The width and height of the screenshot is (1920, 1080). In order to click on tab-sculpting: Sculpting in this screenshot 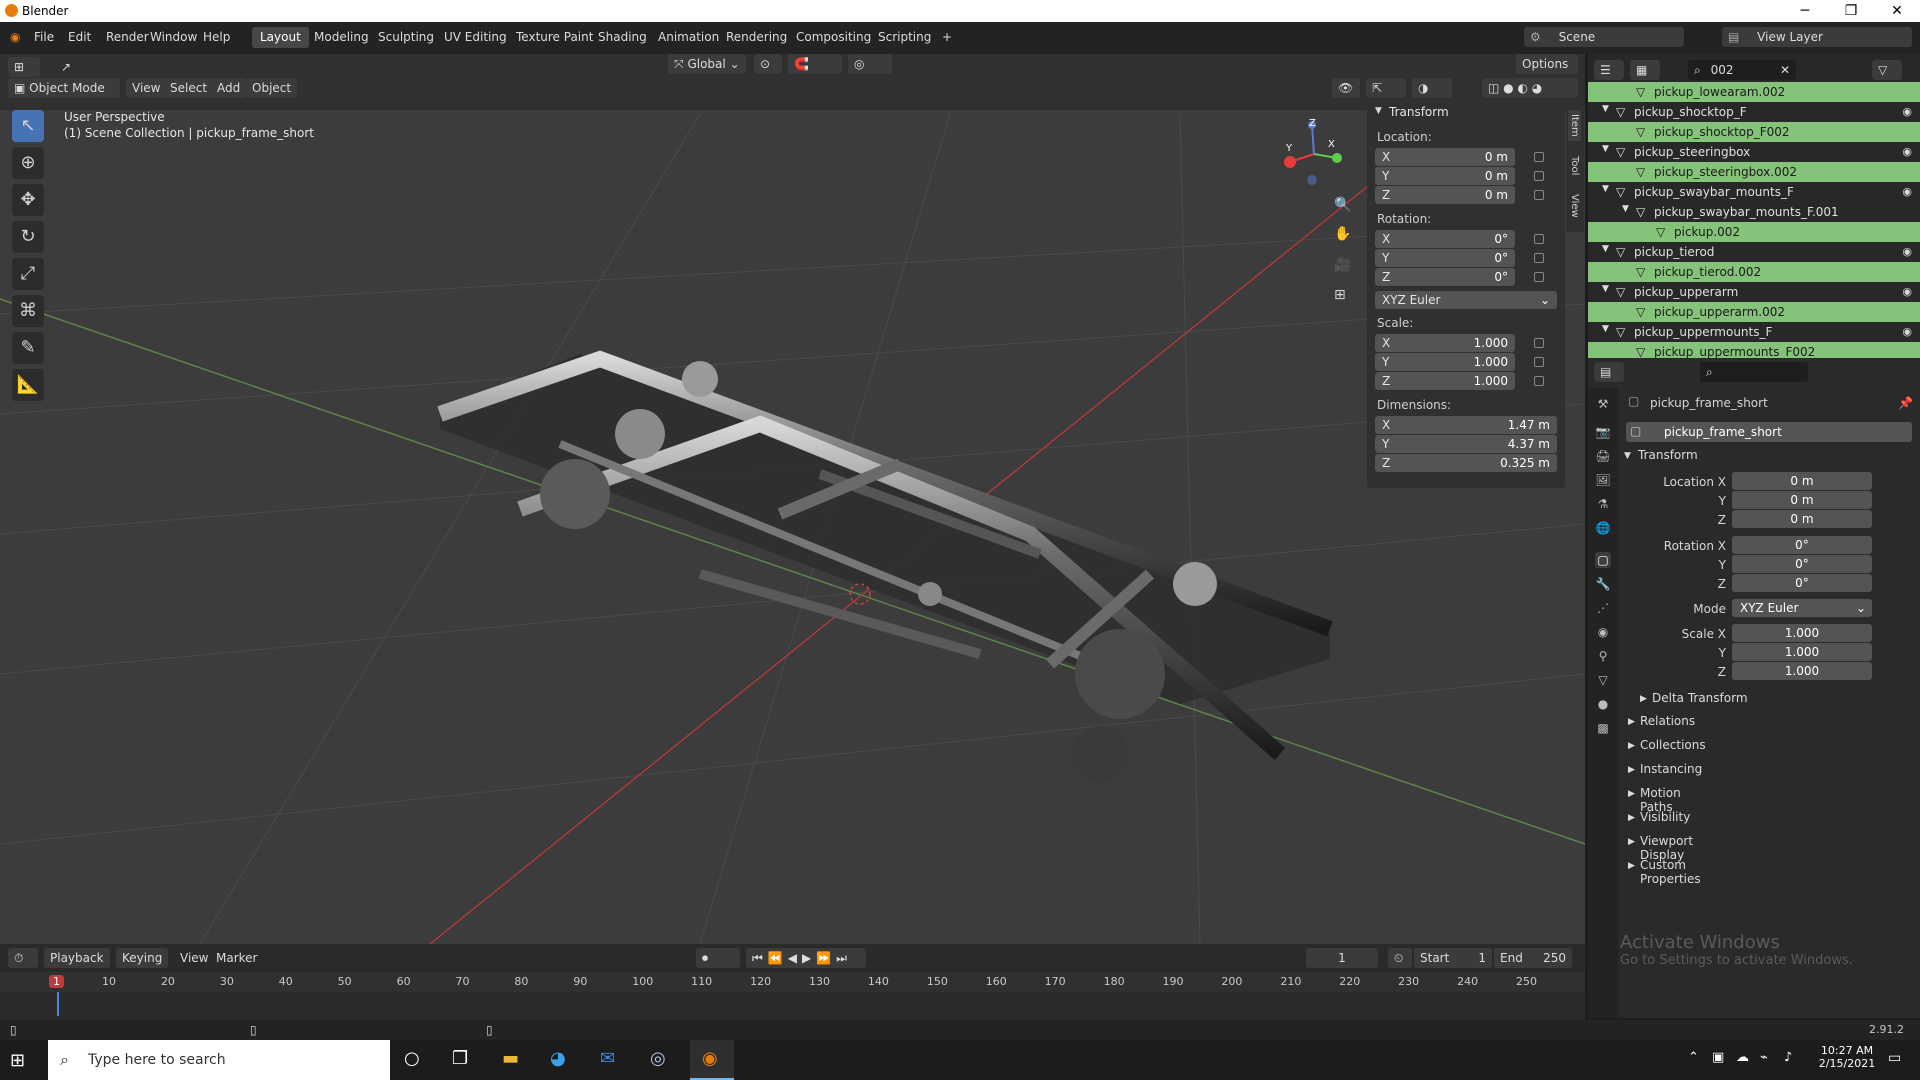, I will do `click(406, 37)`.